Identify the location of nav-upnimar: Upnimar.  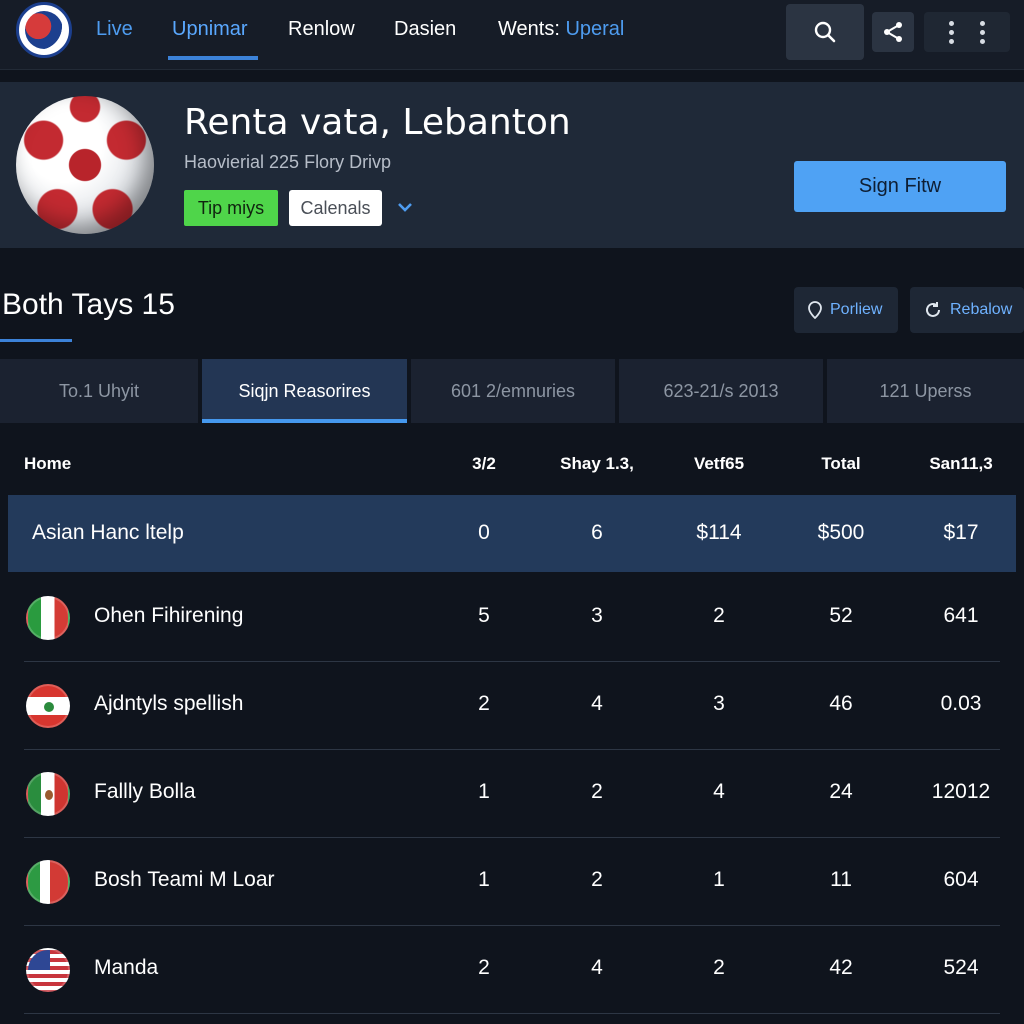
(210, 29).